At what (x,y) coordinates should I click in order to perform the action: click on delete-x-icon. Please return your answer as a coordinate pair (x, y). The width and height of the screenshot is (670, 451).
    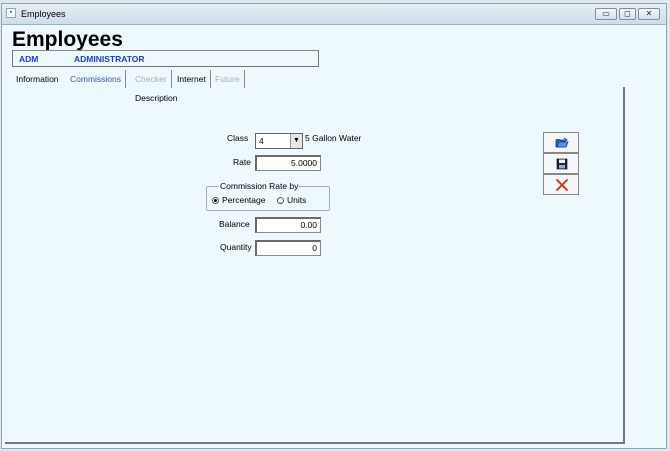
    Looking at the image, I should click on (562, 185).